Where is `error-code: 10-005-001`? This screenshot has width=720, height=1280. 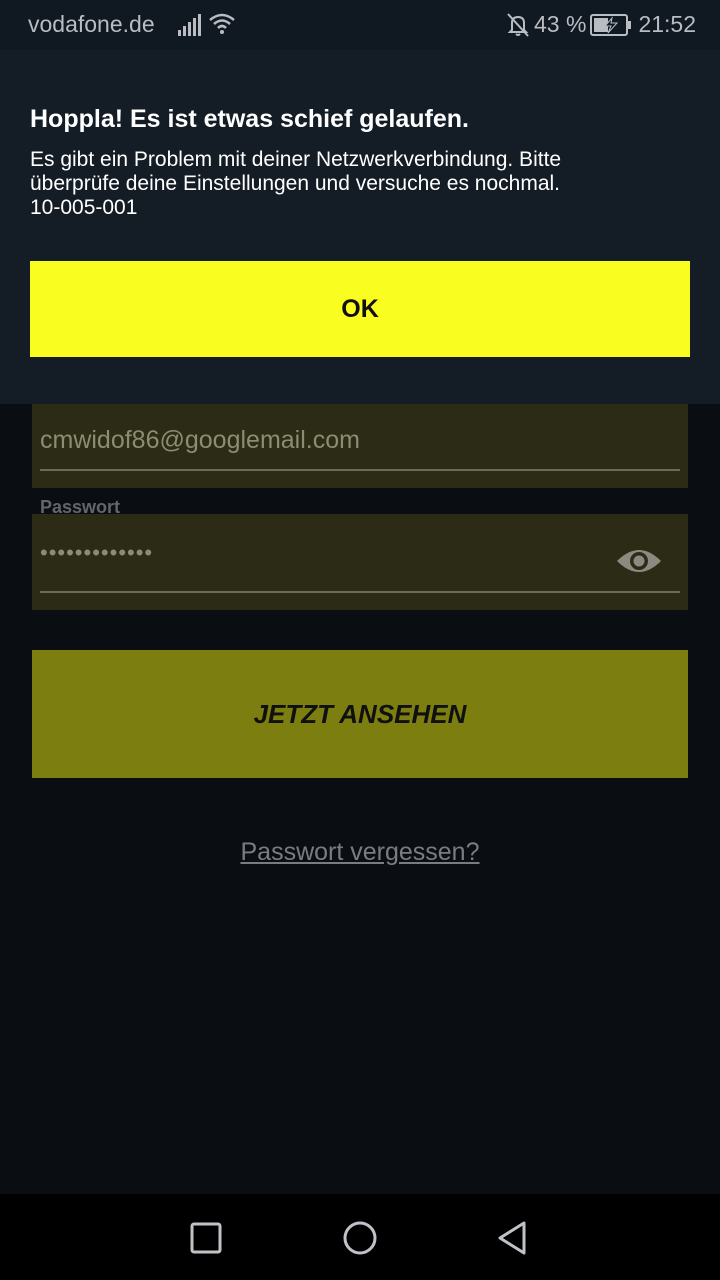
error-code: 10-005-001 is located at coordinates (84, 207).